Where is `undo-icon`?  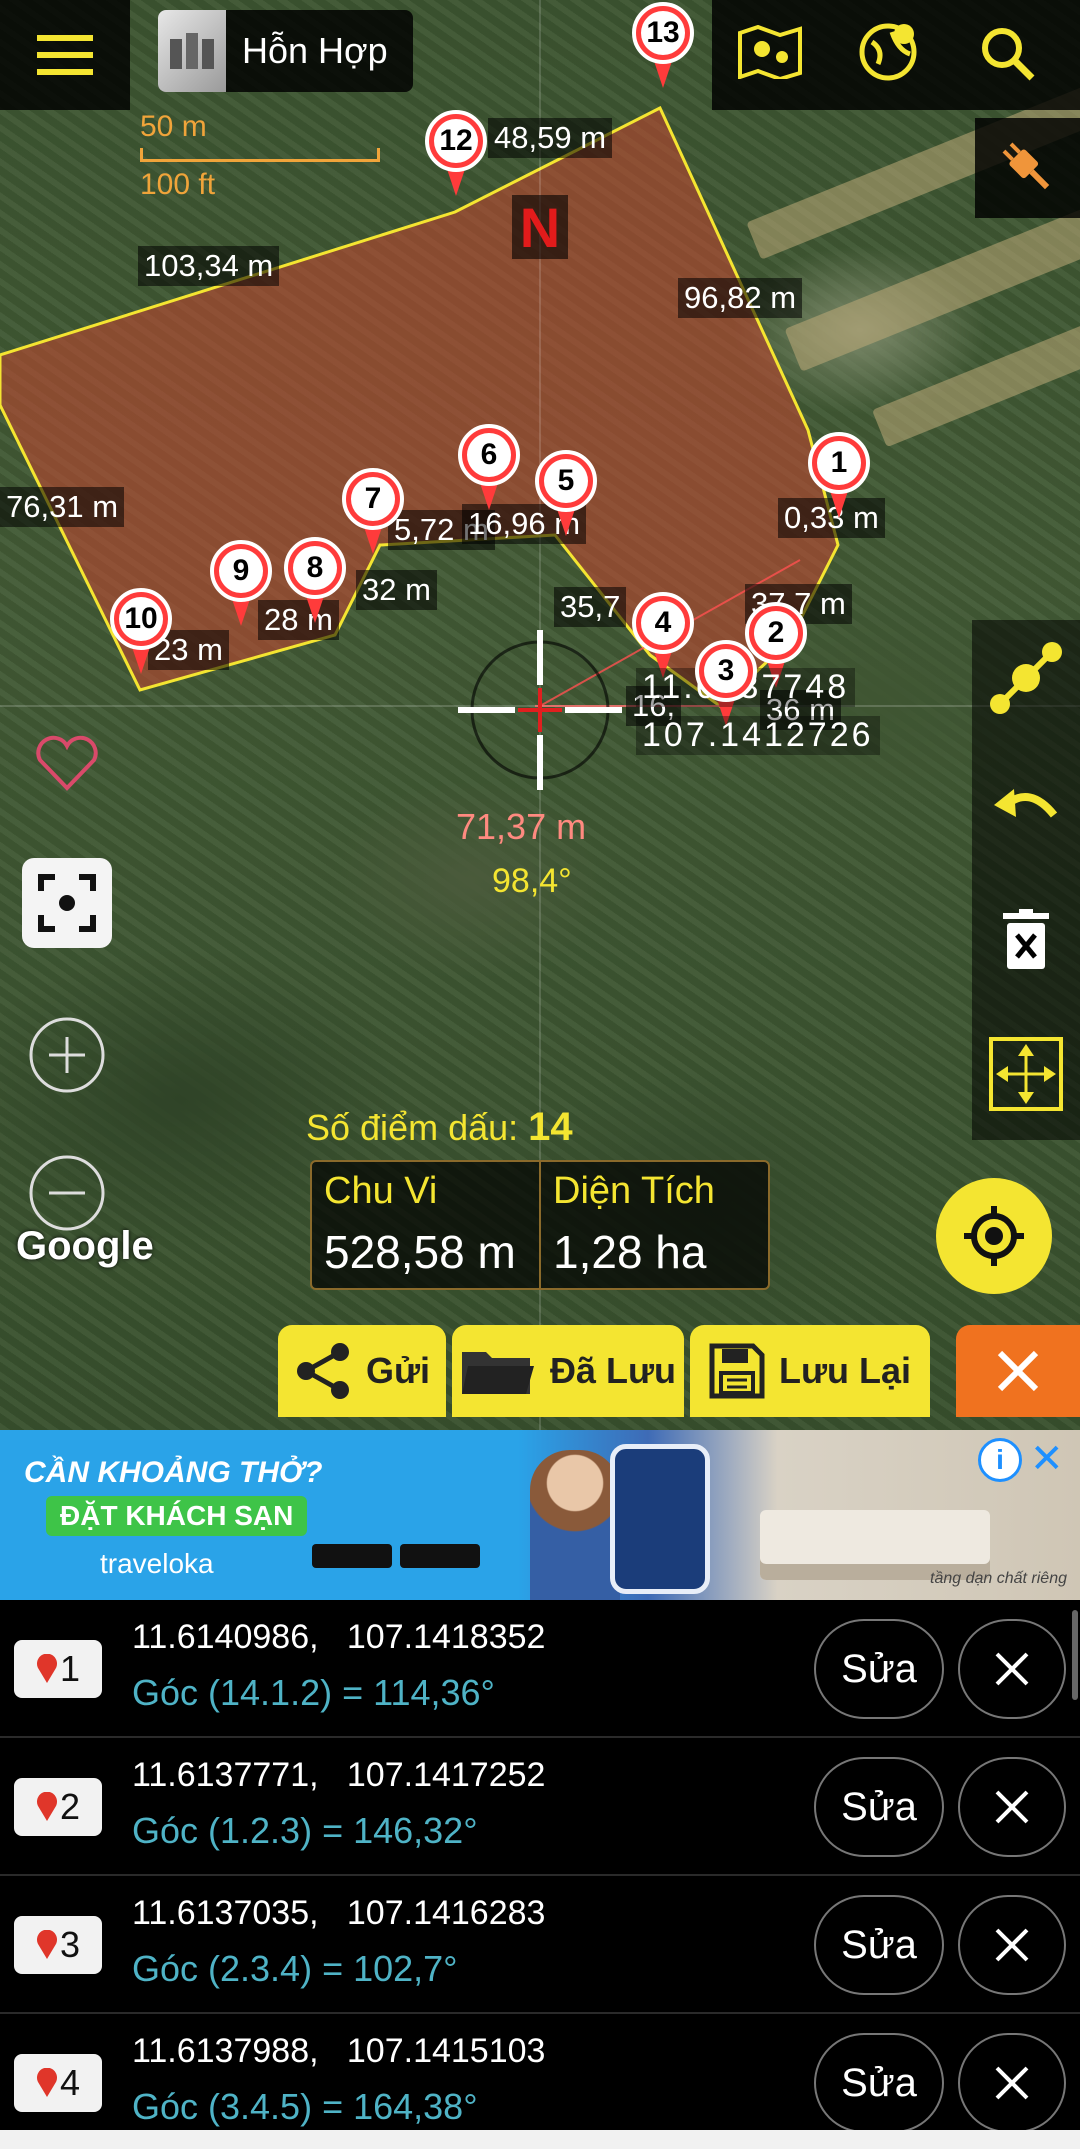
undo-icon is located at coordinates (1026, 803).